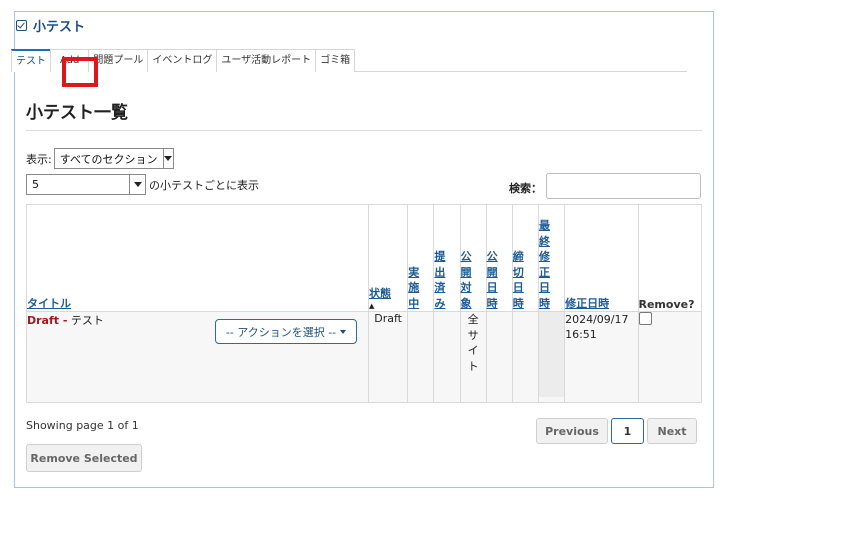 The height and width of the screenshot is (545, 844). I want to click on remove-checkbox, so click(645, 318).